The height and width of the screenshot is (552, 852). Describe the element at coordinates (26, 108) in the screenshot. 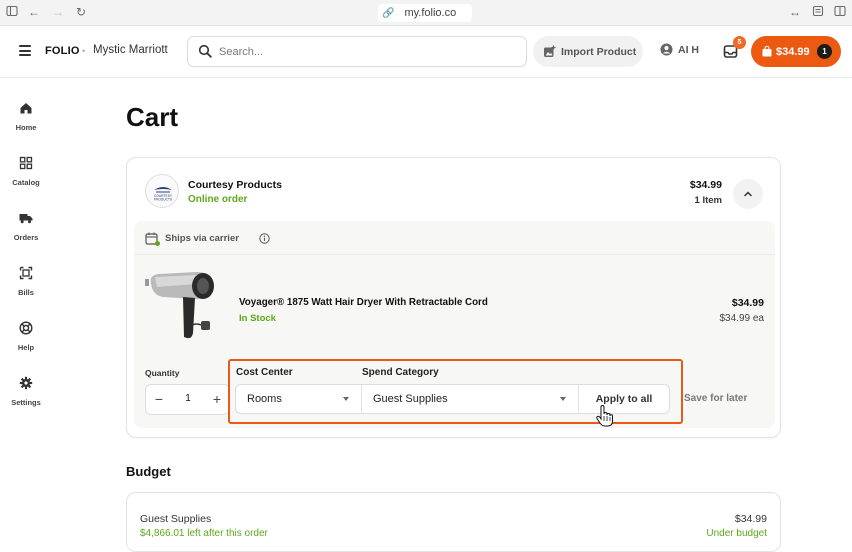

I see `home-icon` at that location.